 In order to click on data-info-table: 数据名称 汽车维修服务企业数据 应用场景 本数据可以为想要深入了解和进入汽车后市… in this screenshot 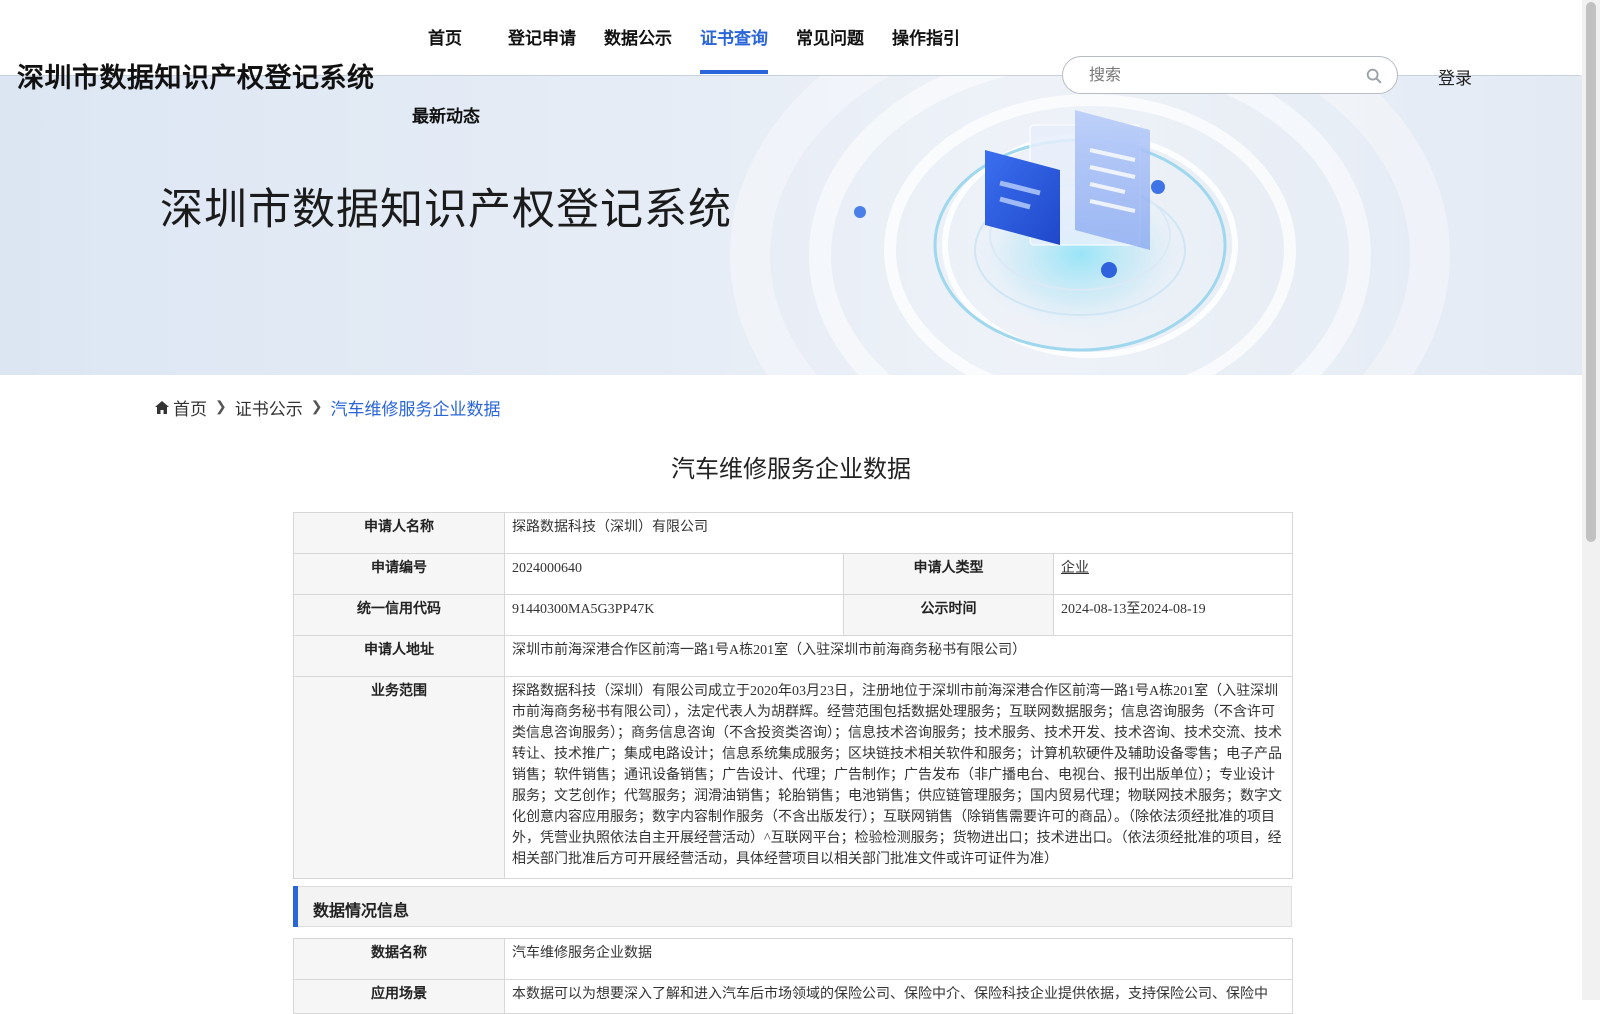, I will do `click(793, 976)`.